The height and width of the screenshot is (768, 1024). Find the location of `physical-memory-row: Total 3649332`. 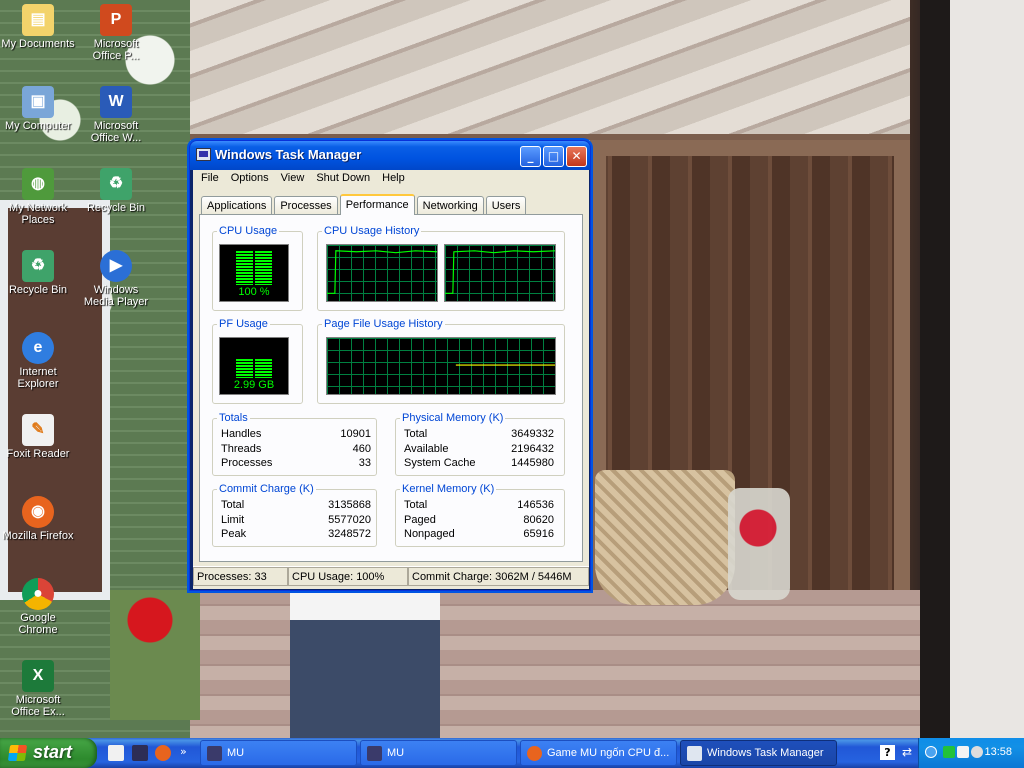

physical-memory-row: Total 3649332 is located at coordinates (479, 434).